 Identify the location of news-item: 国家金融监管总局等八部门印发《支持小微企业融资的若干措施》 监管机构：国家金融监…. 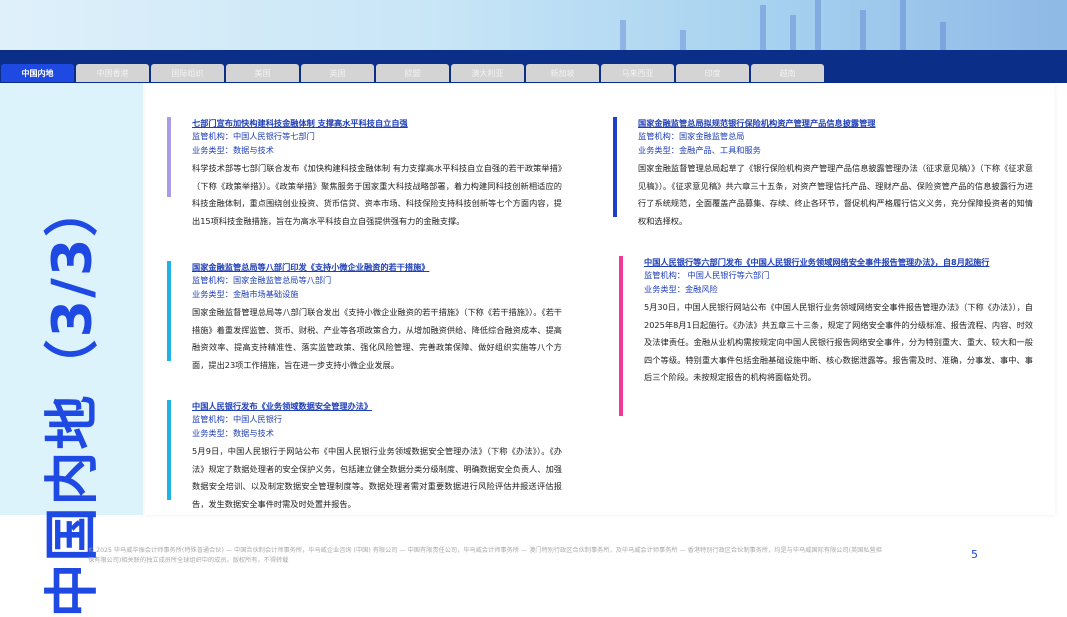
(364, 317).